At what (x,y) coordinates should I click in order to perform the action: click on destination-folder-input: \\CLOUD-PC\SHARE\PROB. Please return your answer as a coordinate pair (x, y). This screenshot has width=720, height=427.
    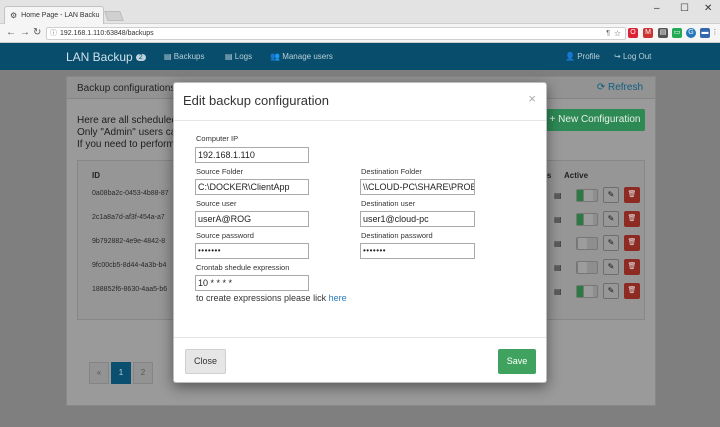
    Looking at the image, I should click on (417, 187).